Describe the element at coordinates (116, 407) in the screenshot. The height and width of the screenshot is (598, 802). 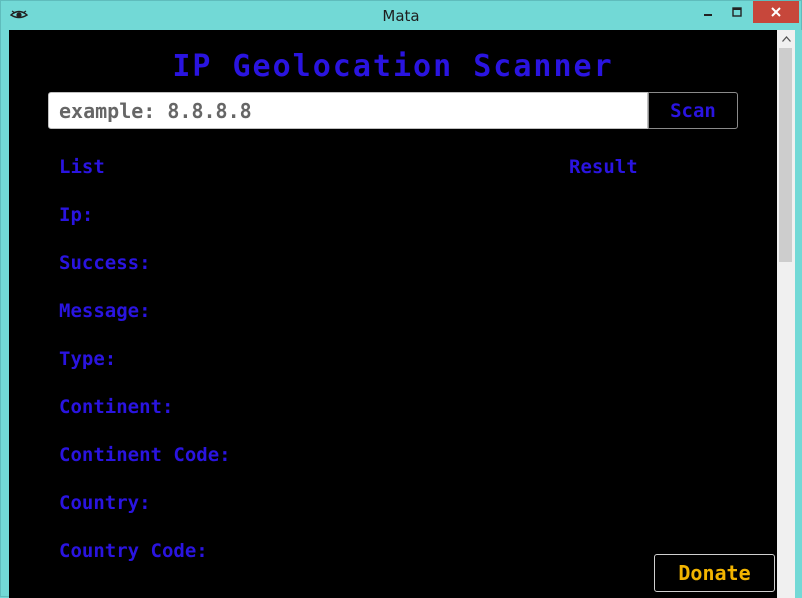
I see `field-label-continent: Continent:` at that location.